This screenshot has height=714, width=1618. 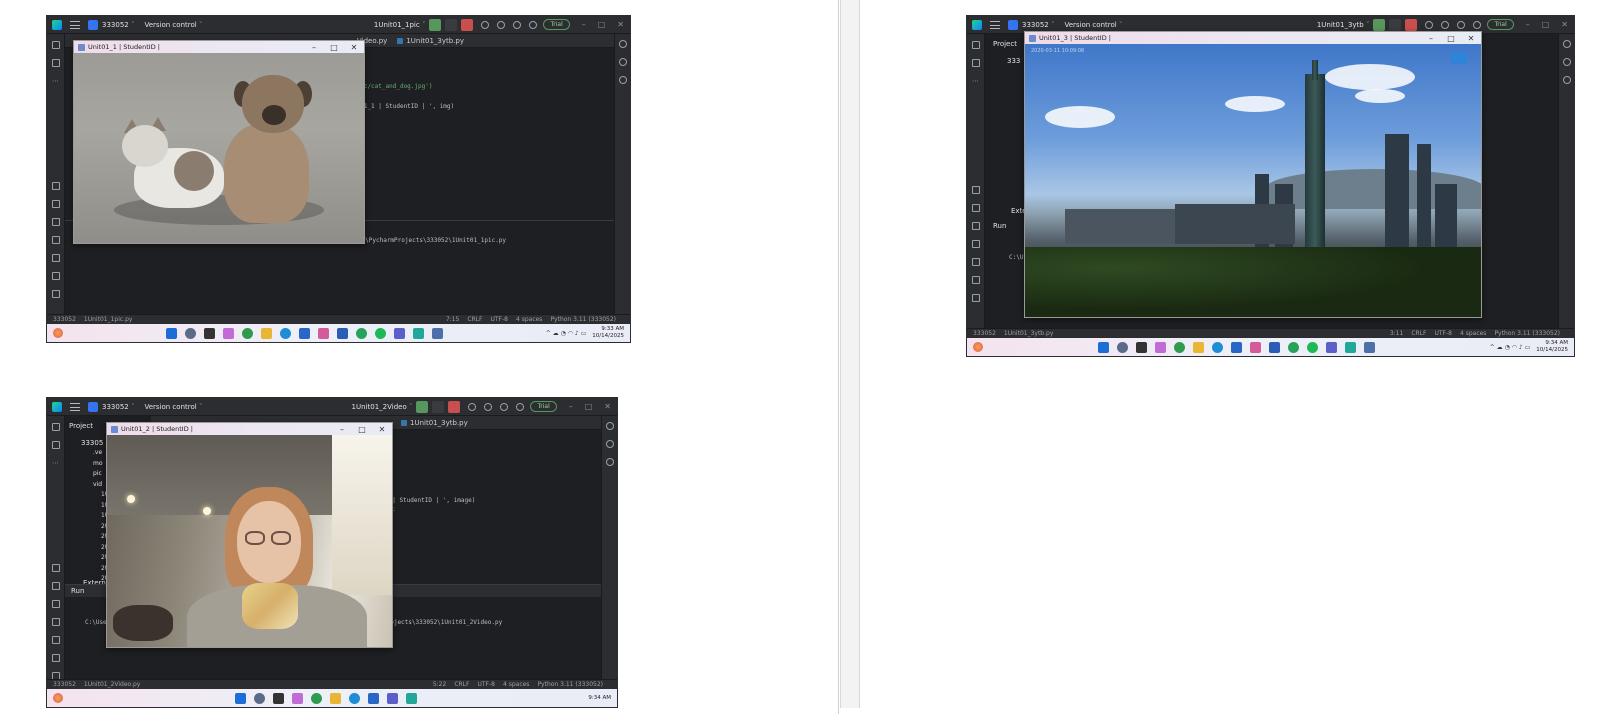 What do you see at coordinates (1028, 333) in the screenshot?
I see `status-file: 1Unit01_3ytb.py` at bounding box center [1028, 333].